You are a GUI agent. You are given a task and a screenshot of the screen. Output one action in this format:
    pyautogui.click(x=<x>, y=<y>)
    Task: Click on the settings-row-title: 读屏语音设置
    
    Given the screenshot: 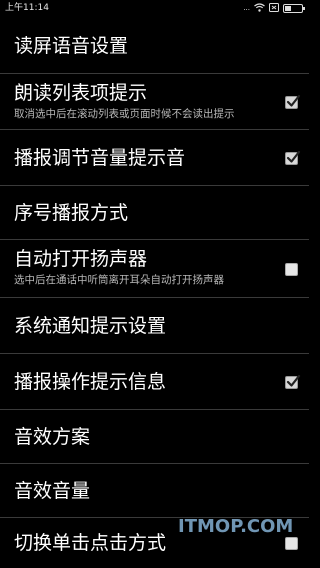 What is the action you would take?
    pyautogui.click(x=71, y=46)
    